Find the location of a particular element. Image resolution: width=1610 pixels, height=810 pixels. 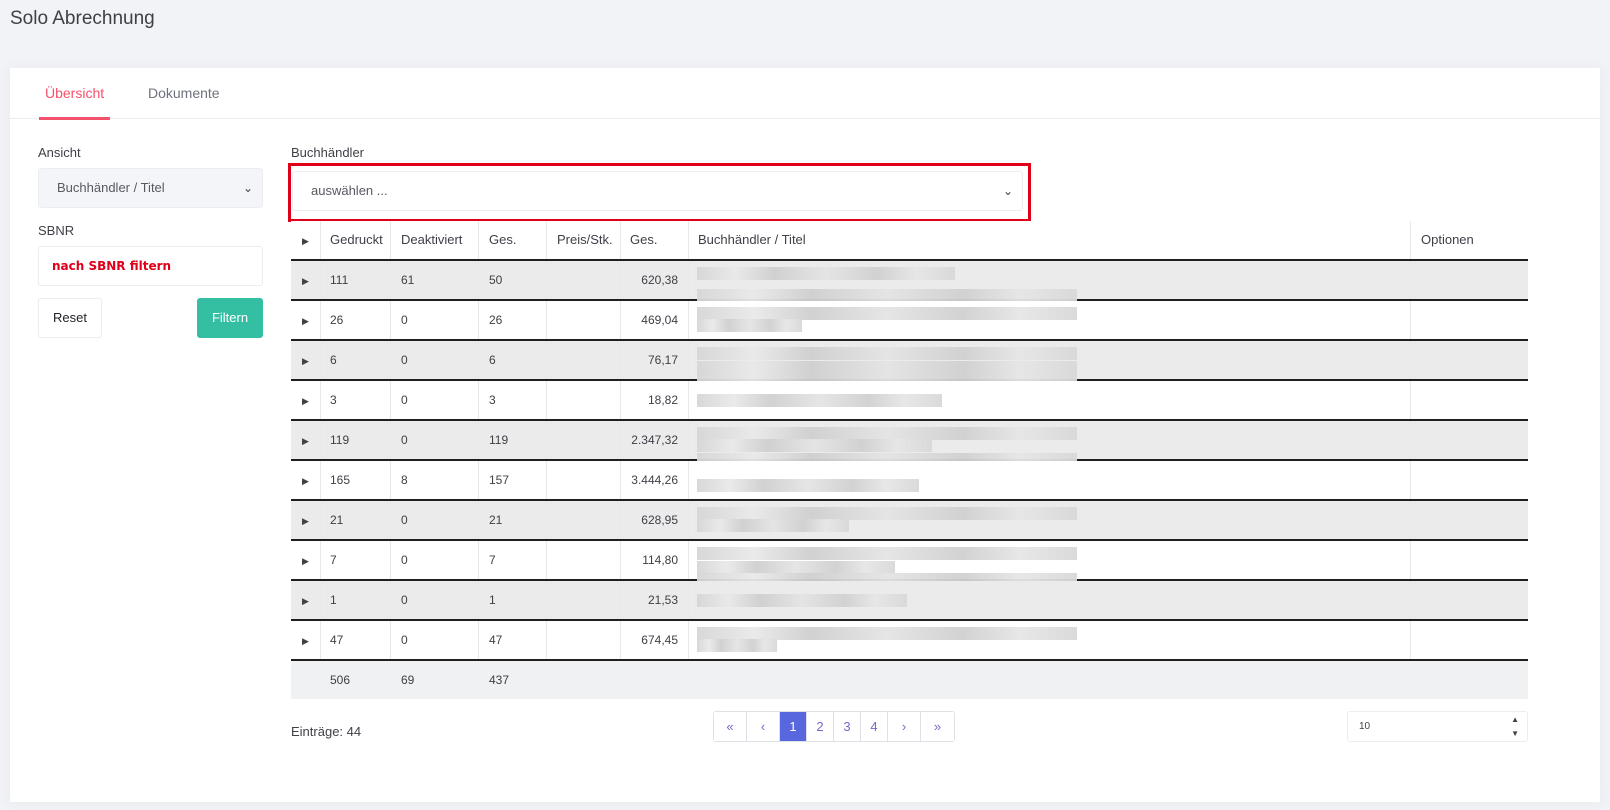

cell-gedruckt: 3 is located at coordinates (356, 400).